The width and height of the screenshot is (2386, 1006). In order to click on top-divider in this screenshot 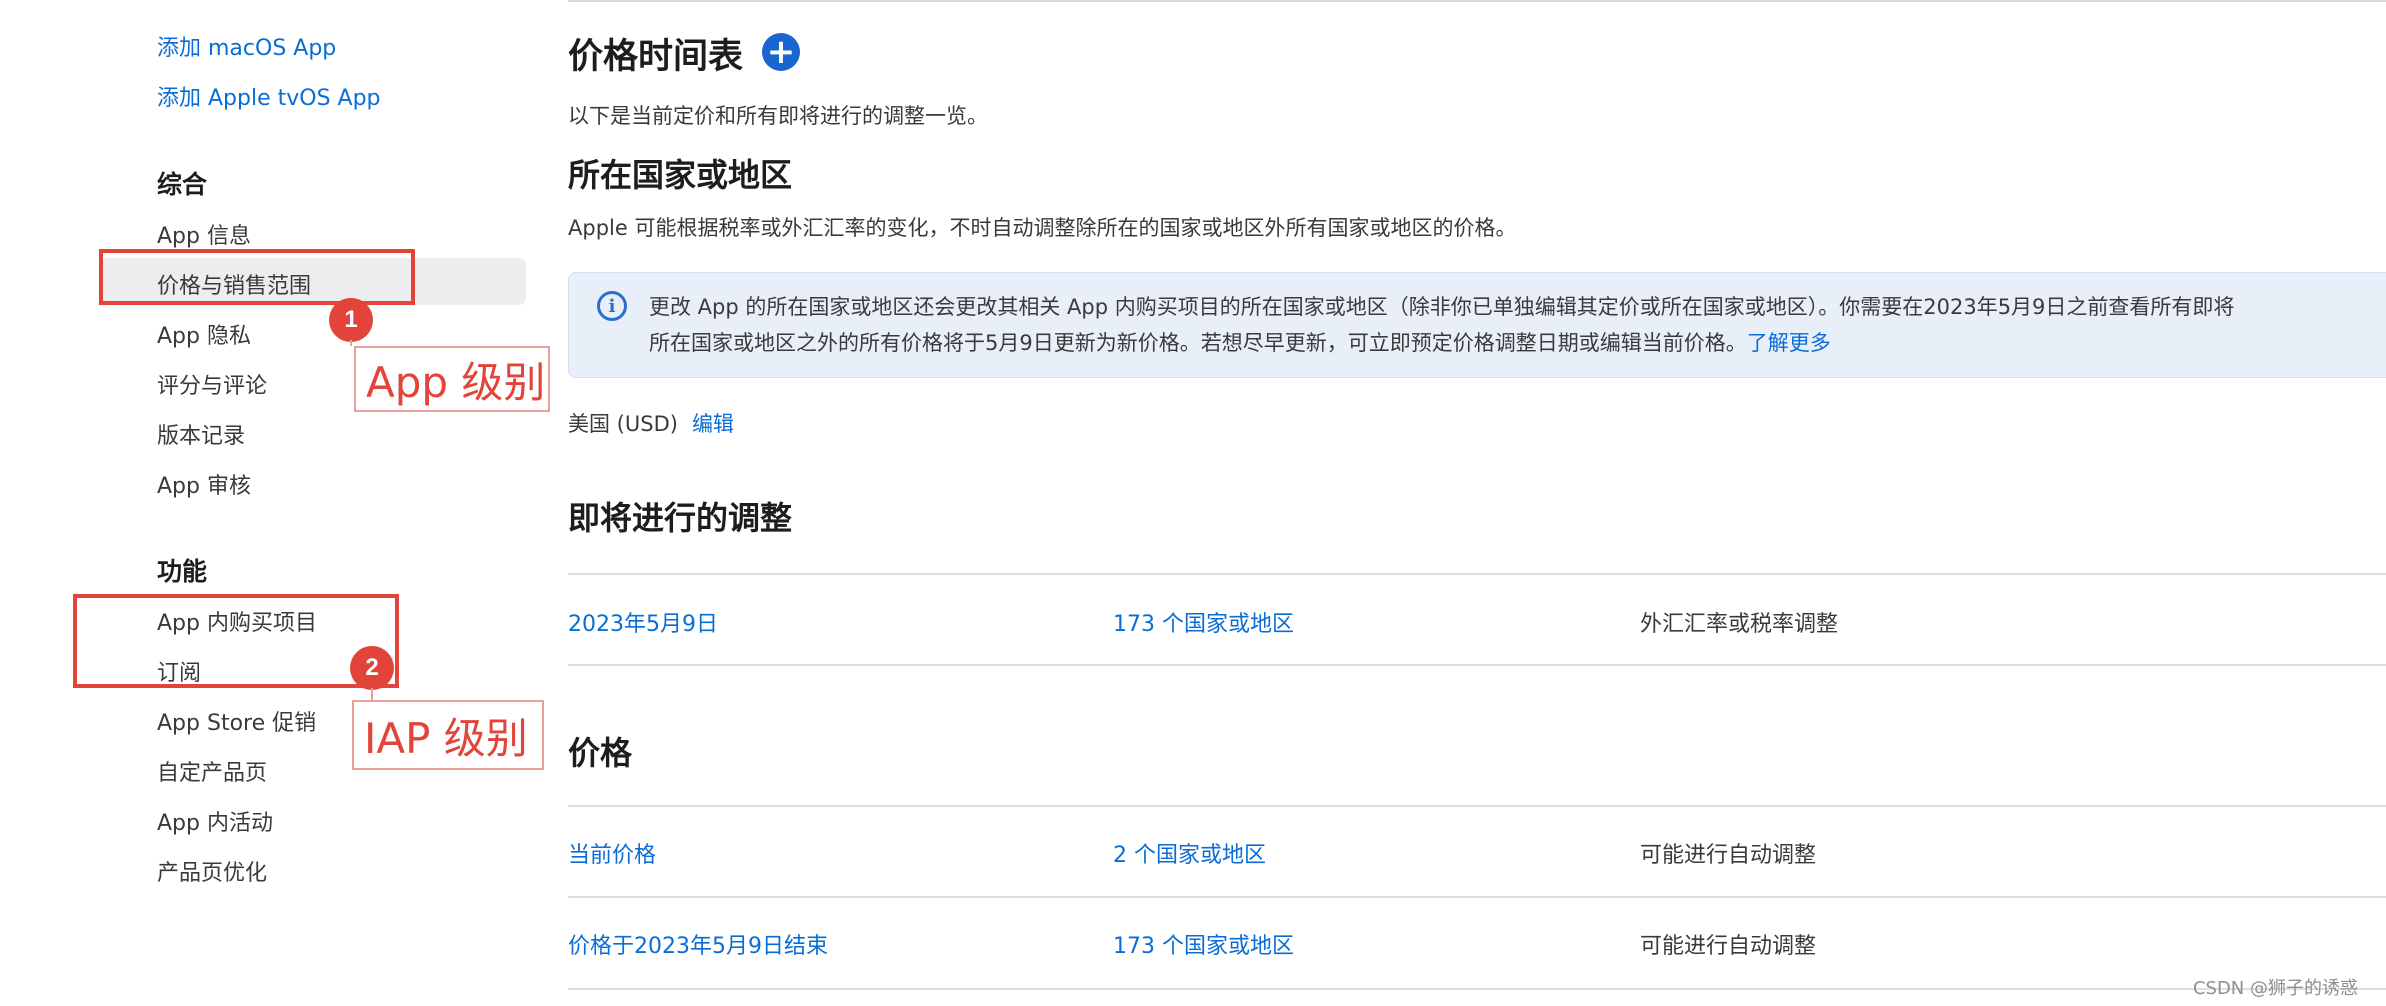, I will do `click(1477, 1)`.